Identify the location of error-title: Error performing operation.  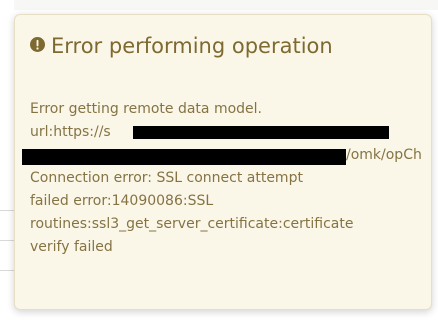
(210, 45).